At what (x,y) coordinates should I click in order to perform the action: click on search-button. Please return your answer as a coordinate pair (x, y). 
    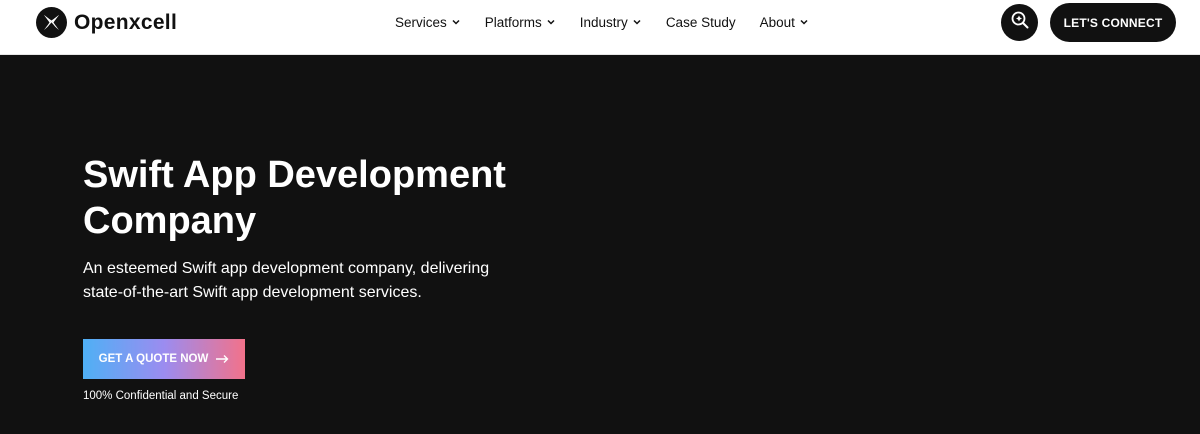
    Looking at the image, I should click on (1019, 22).